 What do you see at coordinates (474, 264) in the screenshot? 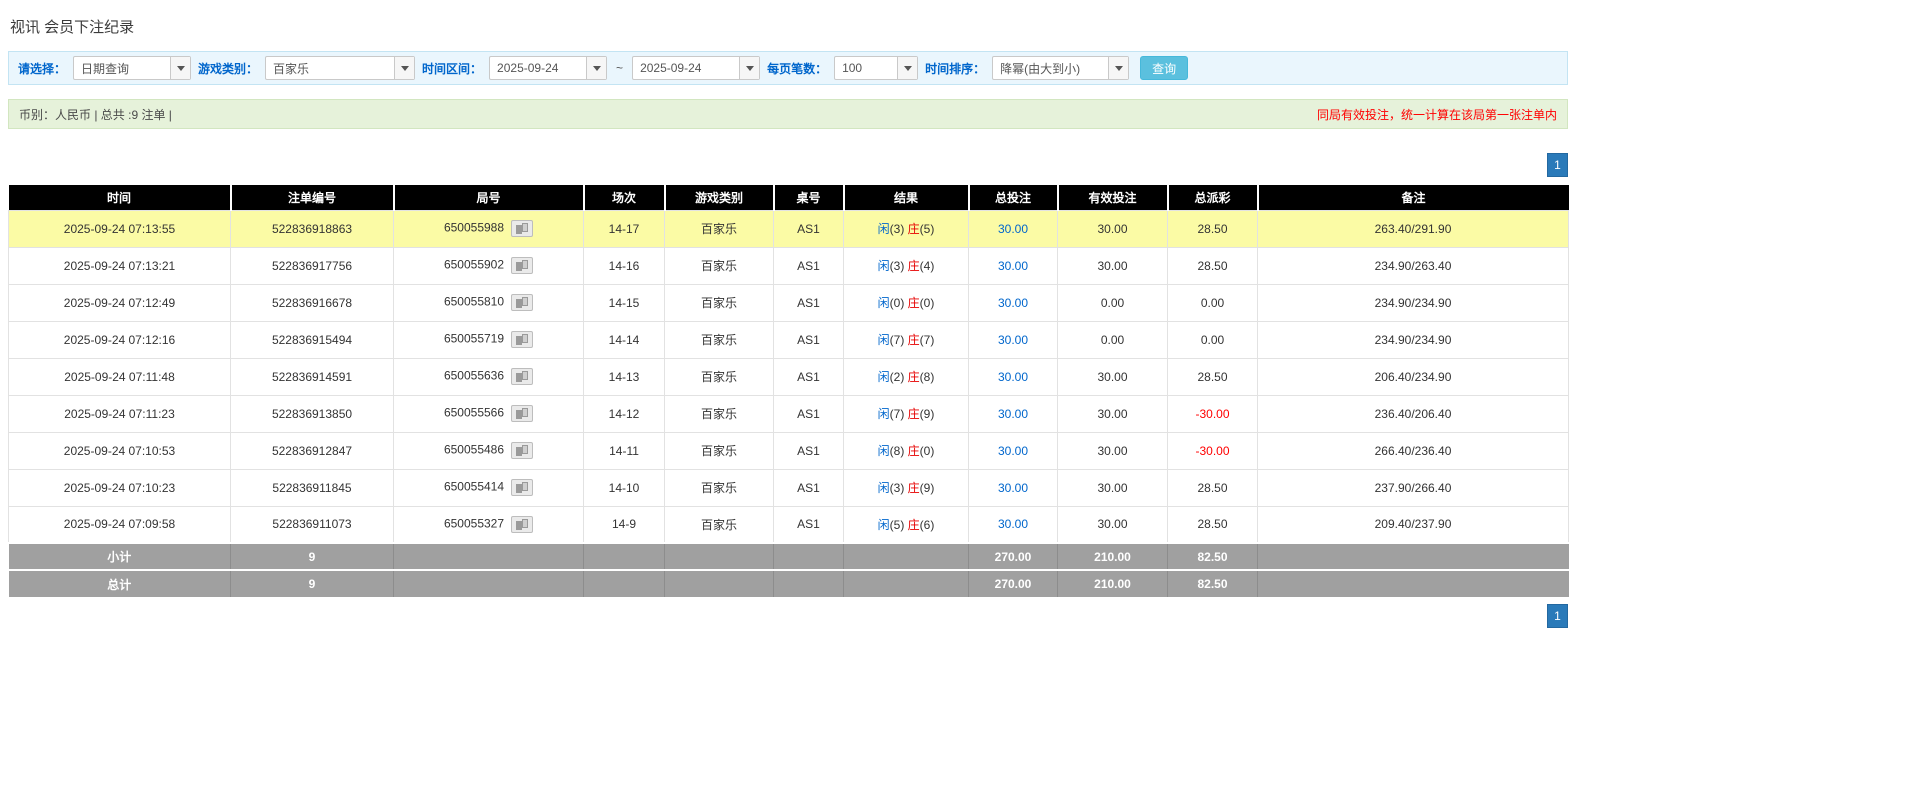
I see `round-number: 650055902` at bounding box center [474, 264].